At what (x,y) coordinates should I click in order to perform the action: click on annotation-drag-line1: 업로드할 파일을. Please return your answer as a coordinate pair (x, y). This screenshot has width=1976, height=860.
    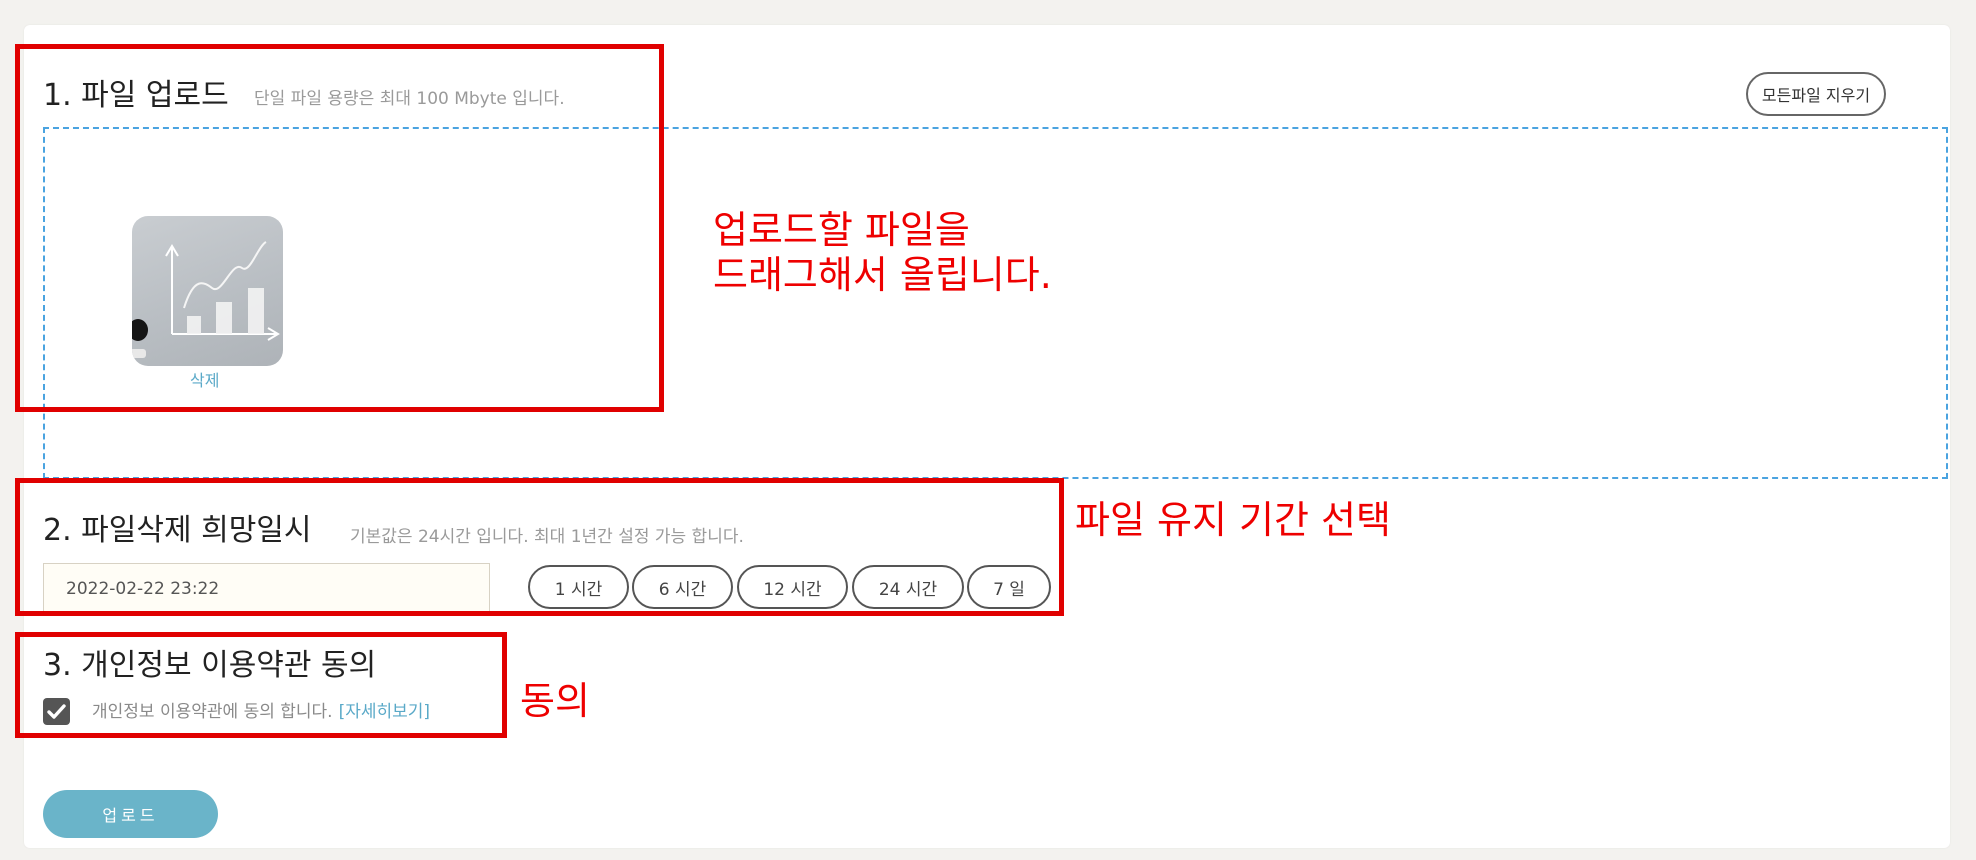
    Looking at the image, I should click on (841, 230).